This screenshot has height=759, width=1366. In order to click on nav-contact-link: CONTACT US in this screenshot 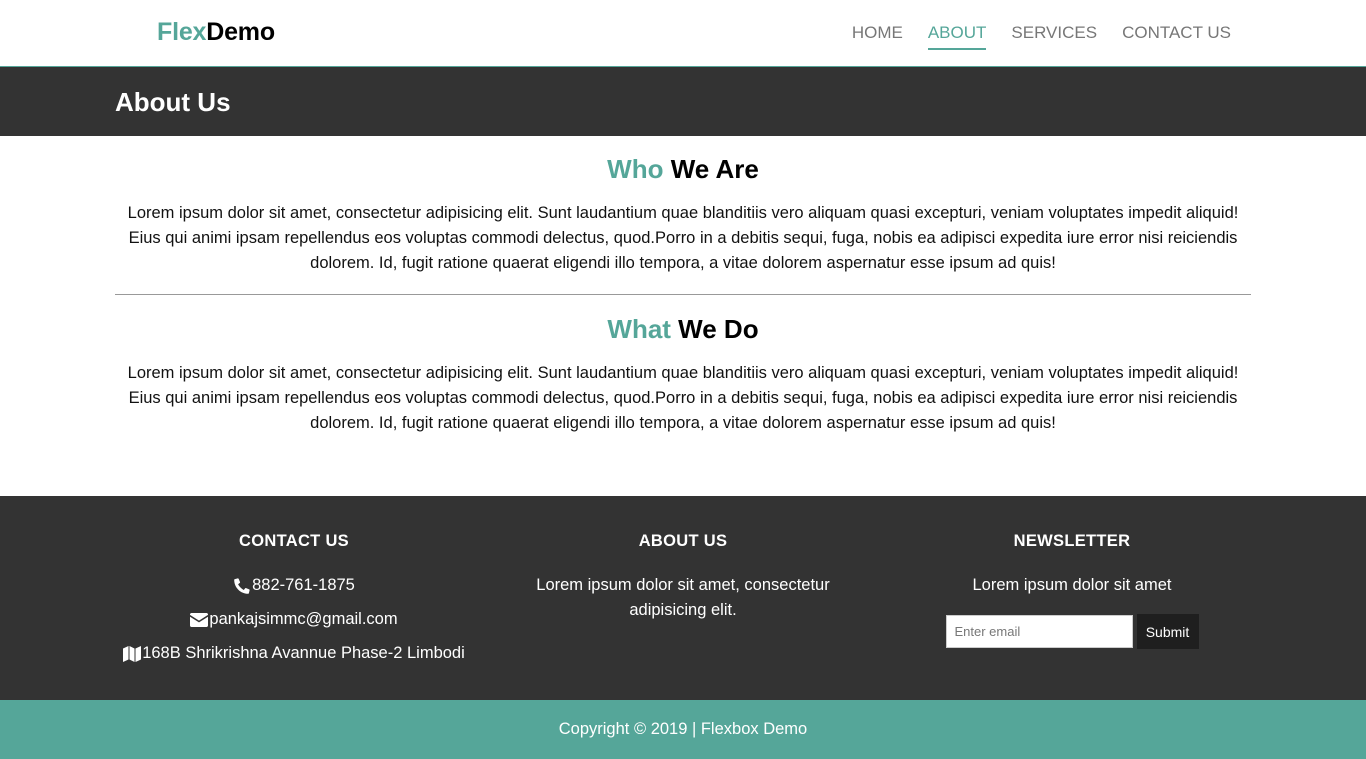, I will do `click(1176, 36)`.